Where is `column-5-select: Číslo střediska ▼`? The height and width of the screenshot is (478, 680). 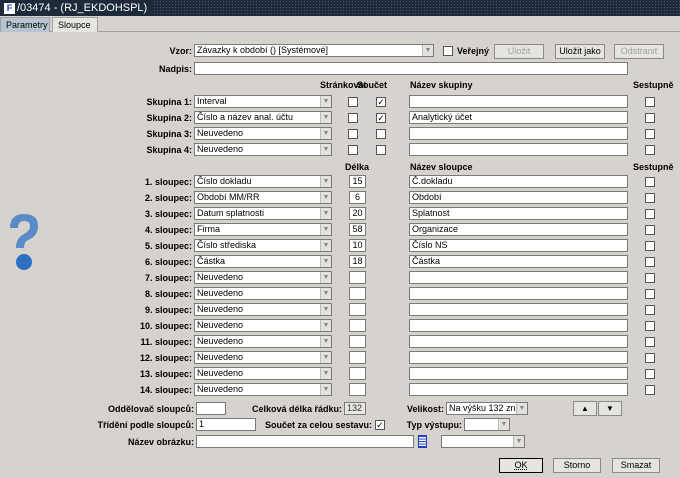 column-5-select: Číslo střediska ▼ is located at coordinates (263, 245).